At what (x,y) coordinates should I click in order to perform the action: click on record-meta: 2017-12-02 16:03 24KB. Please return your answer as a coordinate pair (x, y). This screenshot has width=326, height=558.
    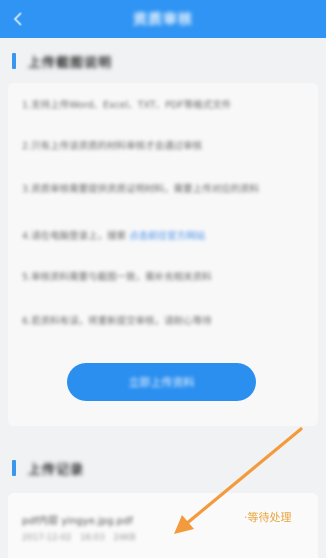
    Looking at the image, I should click on (79, 538).